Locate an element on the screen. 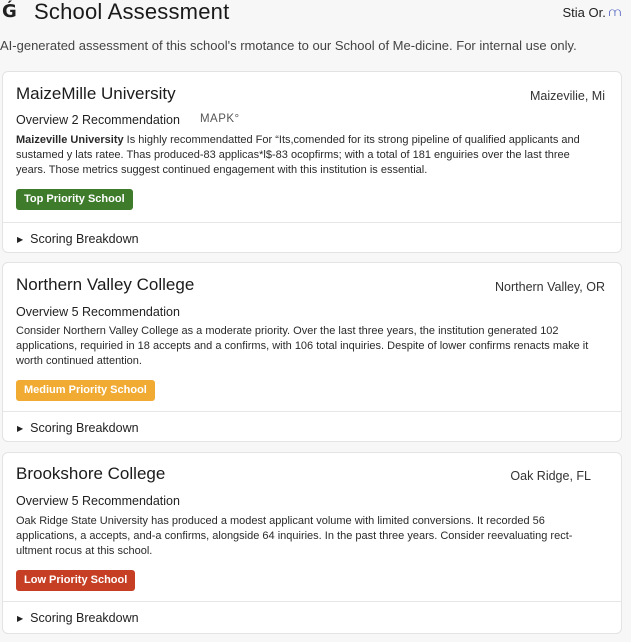  school-name: Brookshore College is located at coordinates (91, 473).